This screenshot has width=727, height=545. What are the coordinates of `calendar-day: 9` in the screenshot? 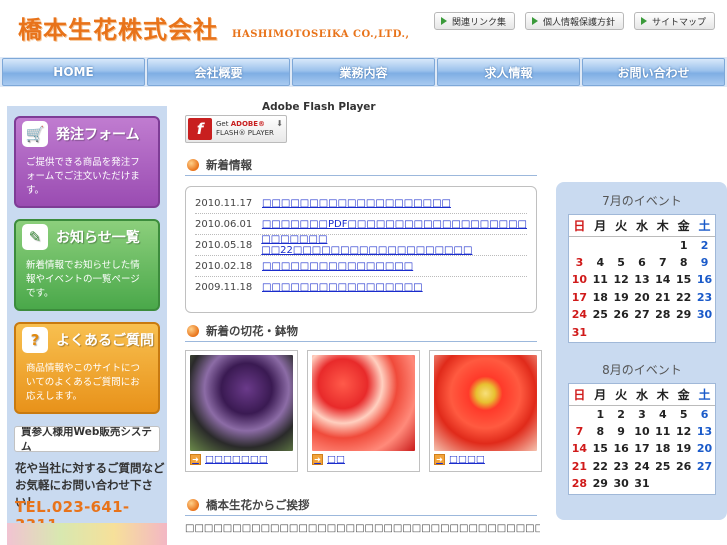 It's located at (621, 431).